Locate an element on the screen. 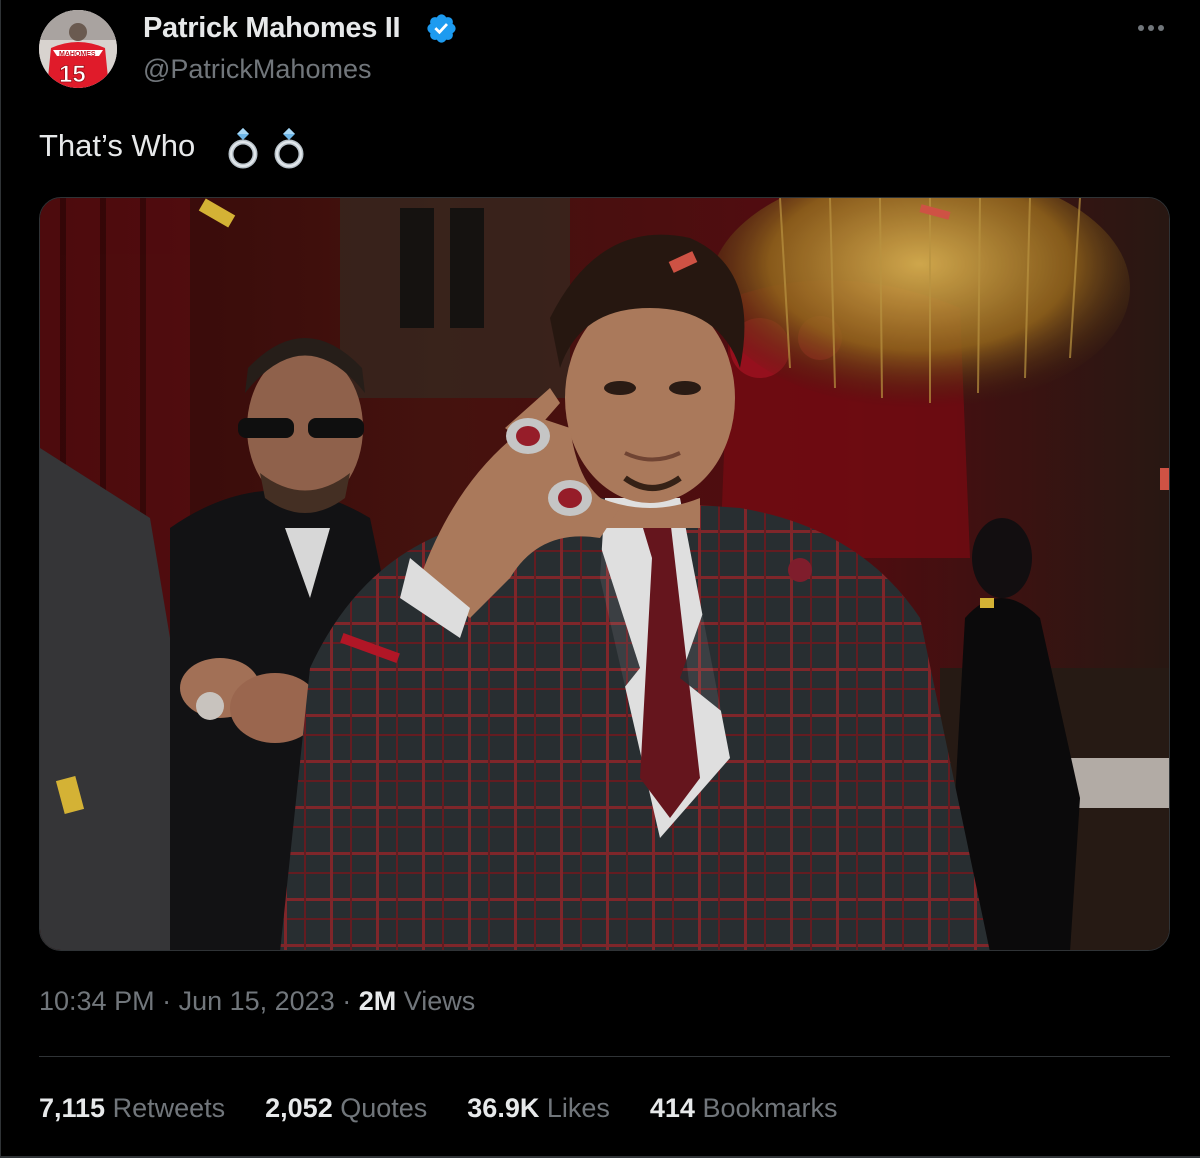 The width and height of the screenshot is (1200, 1158). likes-label: Likes is located at coordinates (574, 1108).